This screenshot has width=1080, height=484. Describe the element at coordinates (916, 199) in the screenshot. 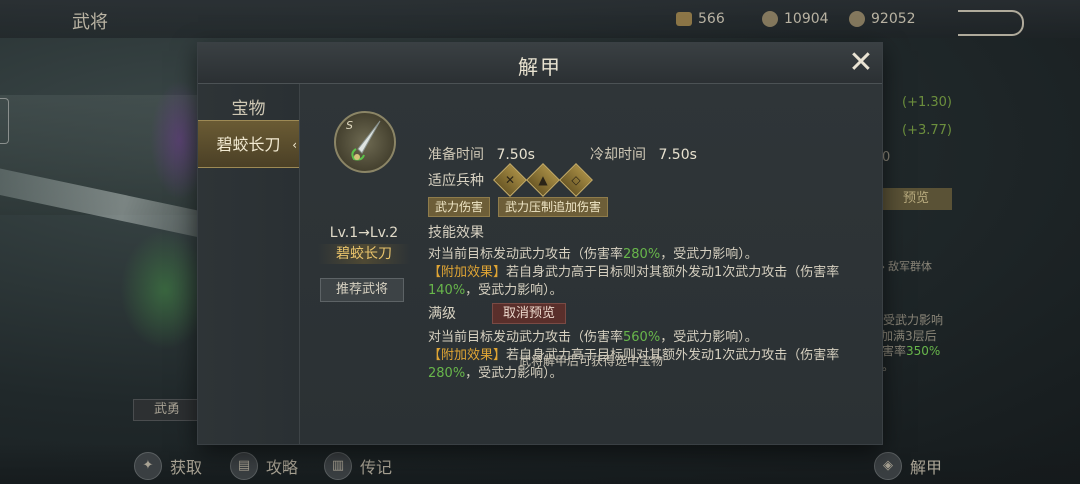

I see `background-preview-button: 预览` at that location.